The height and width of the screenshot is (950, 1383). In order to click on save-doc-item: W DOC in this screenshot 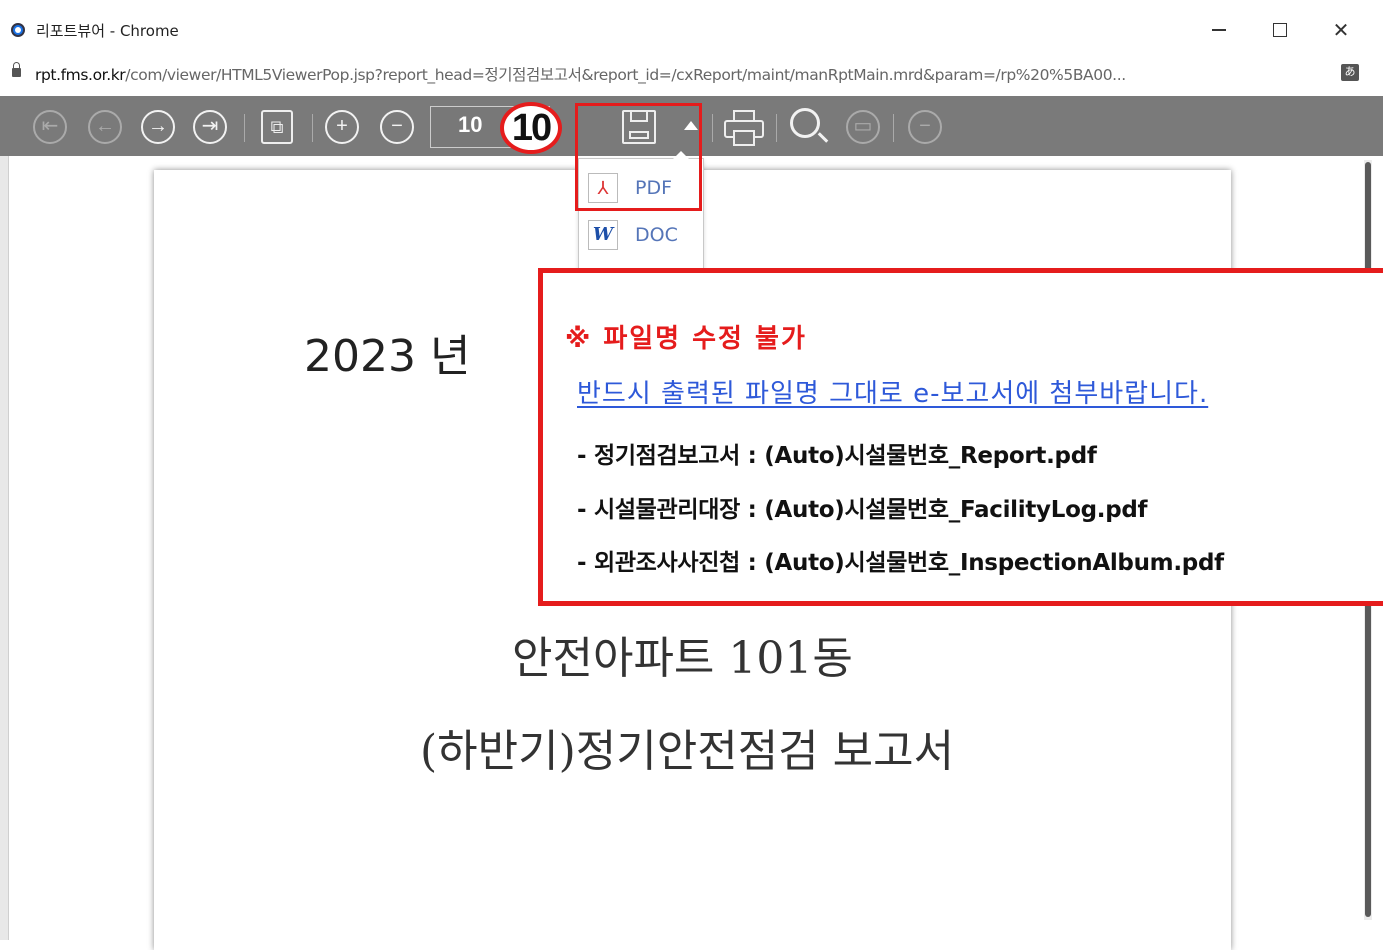, I will do `click(643, 238)`.